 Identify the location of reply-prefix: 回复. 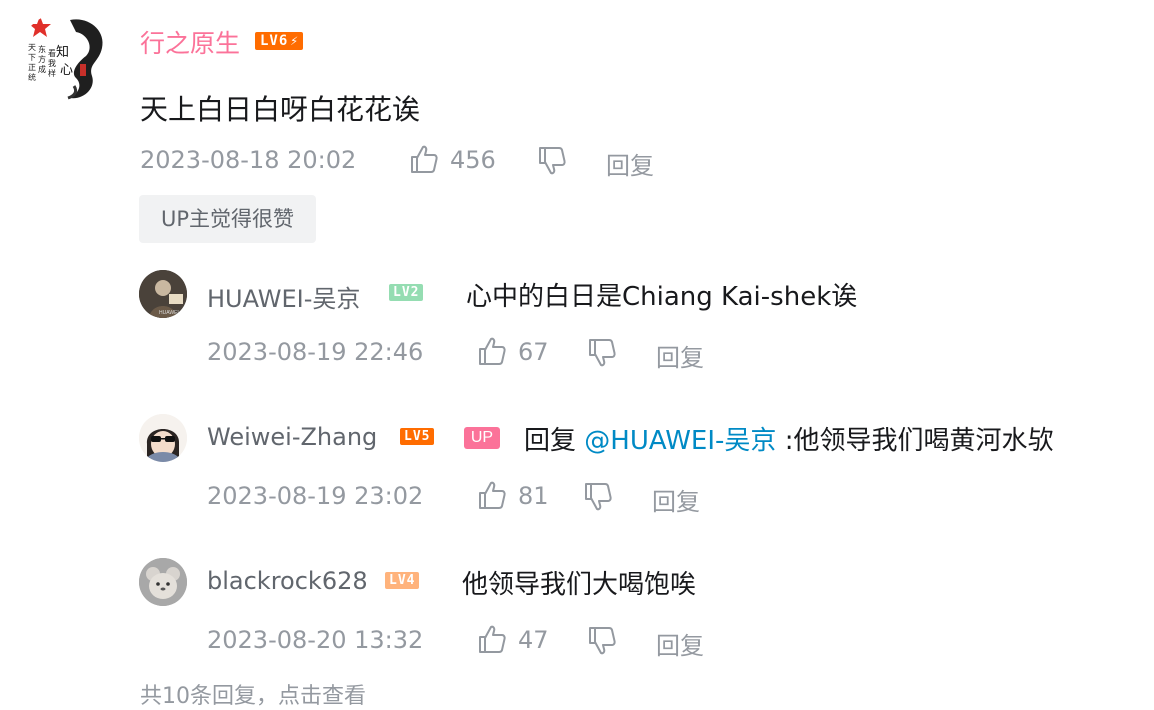
(550, 441).